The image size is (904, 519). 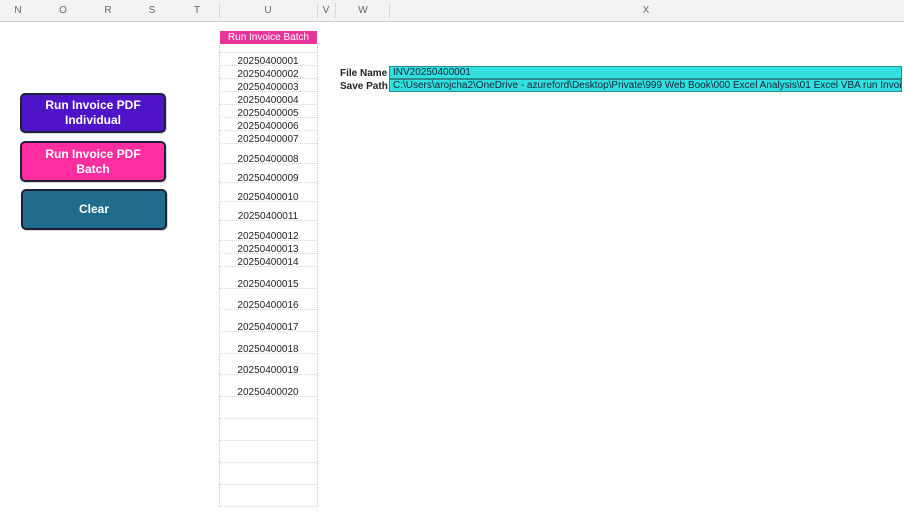 I want to click on column-header-s: S, so click(x=152, y=10).